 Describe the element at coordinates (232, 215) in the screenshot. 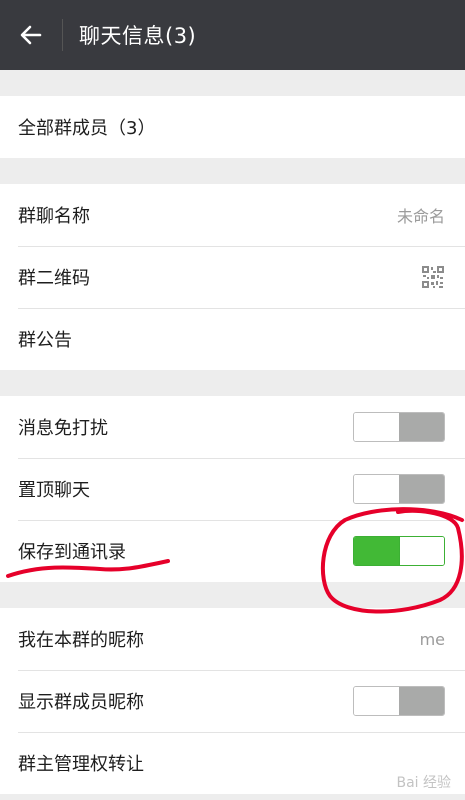

I see `group-name-row: 群聊名称 未命名` at that location.